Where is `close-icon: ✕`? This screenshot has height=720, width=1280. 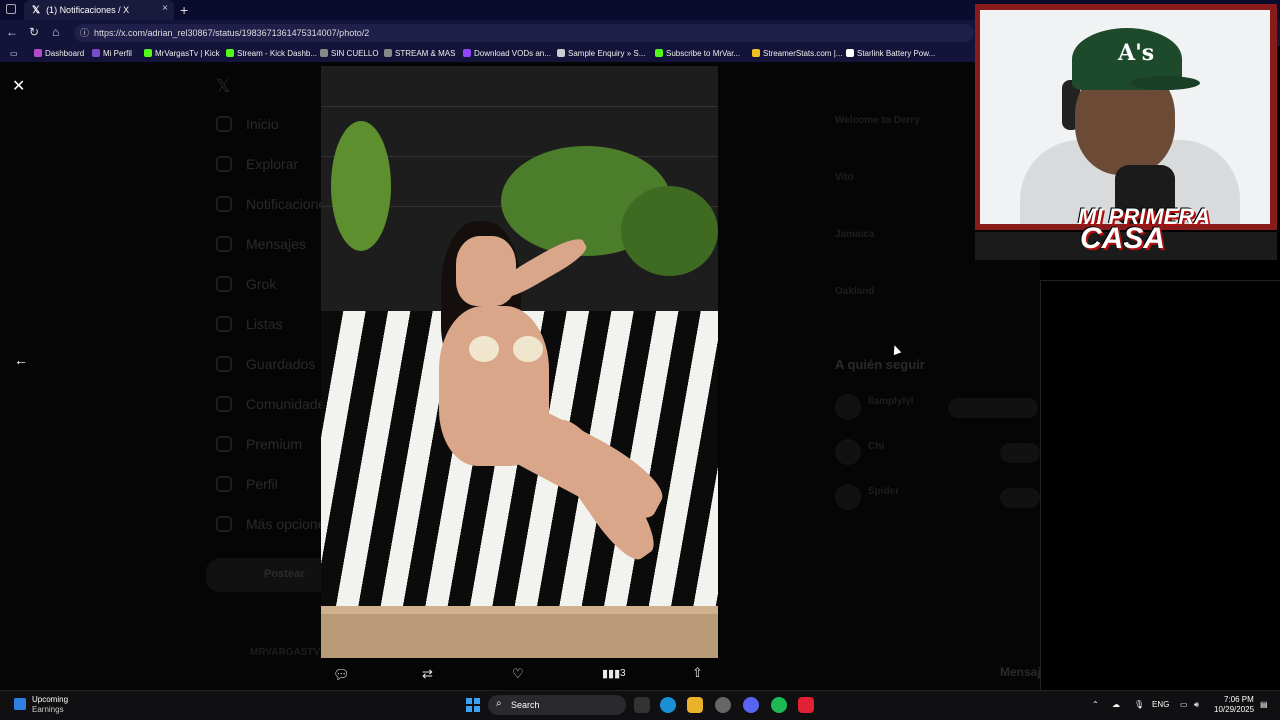 close-icon: ✕ is located at coordinates (18, 86).